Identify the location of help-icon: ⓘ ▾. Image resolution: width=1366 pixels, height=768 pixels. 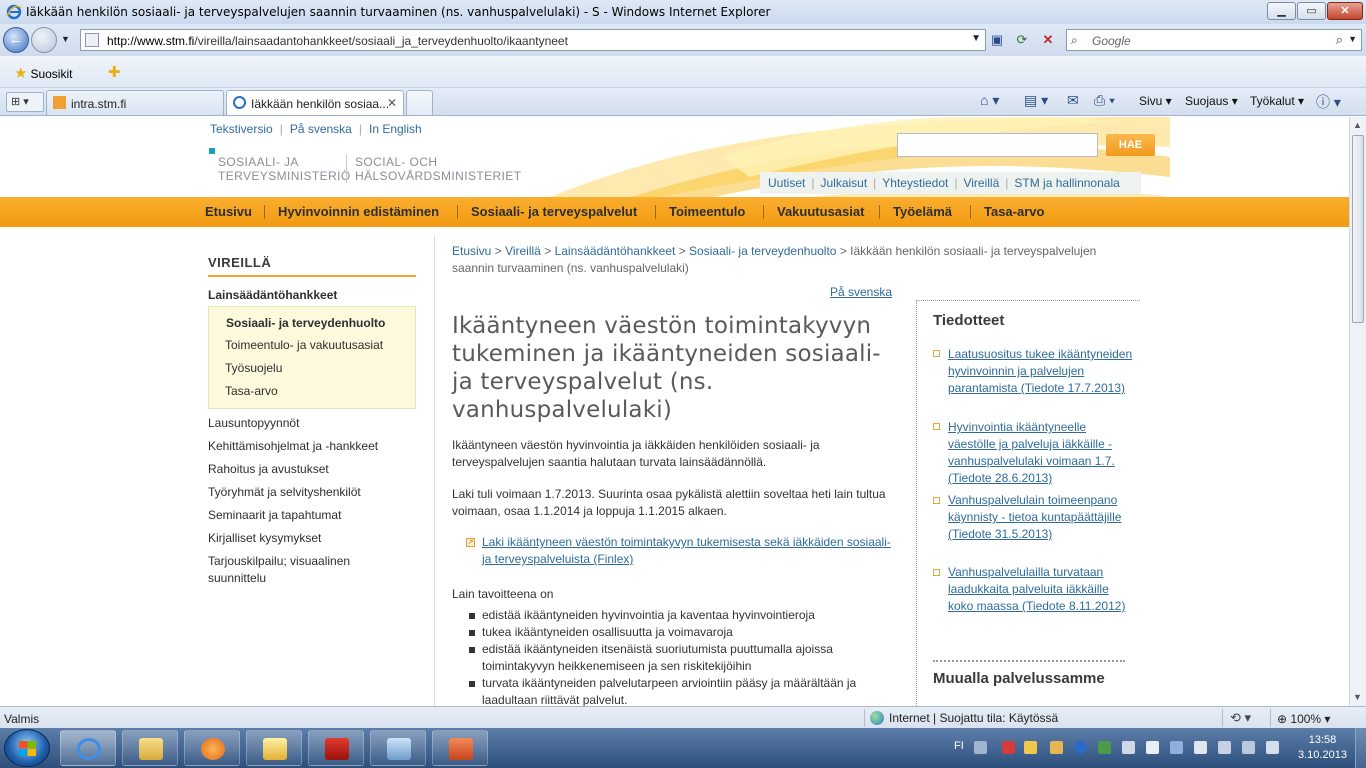
(1328, 102).